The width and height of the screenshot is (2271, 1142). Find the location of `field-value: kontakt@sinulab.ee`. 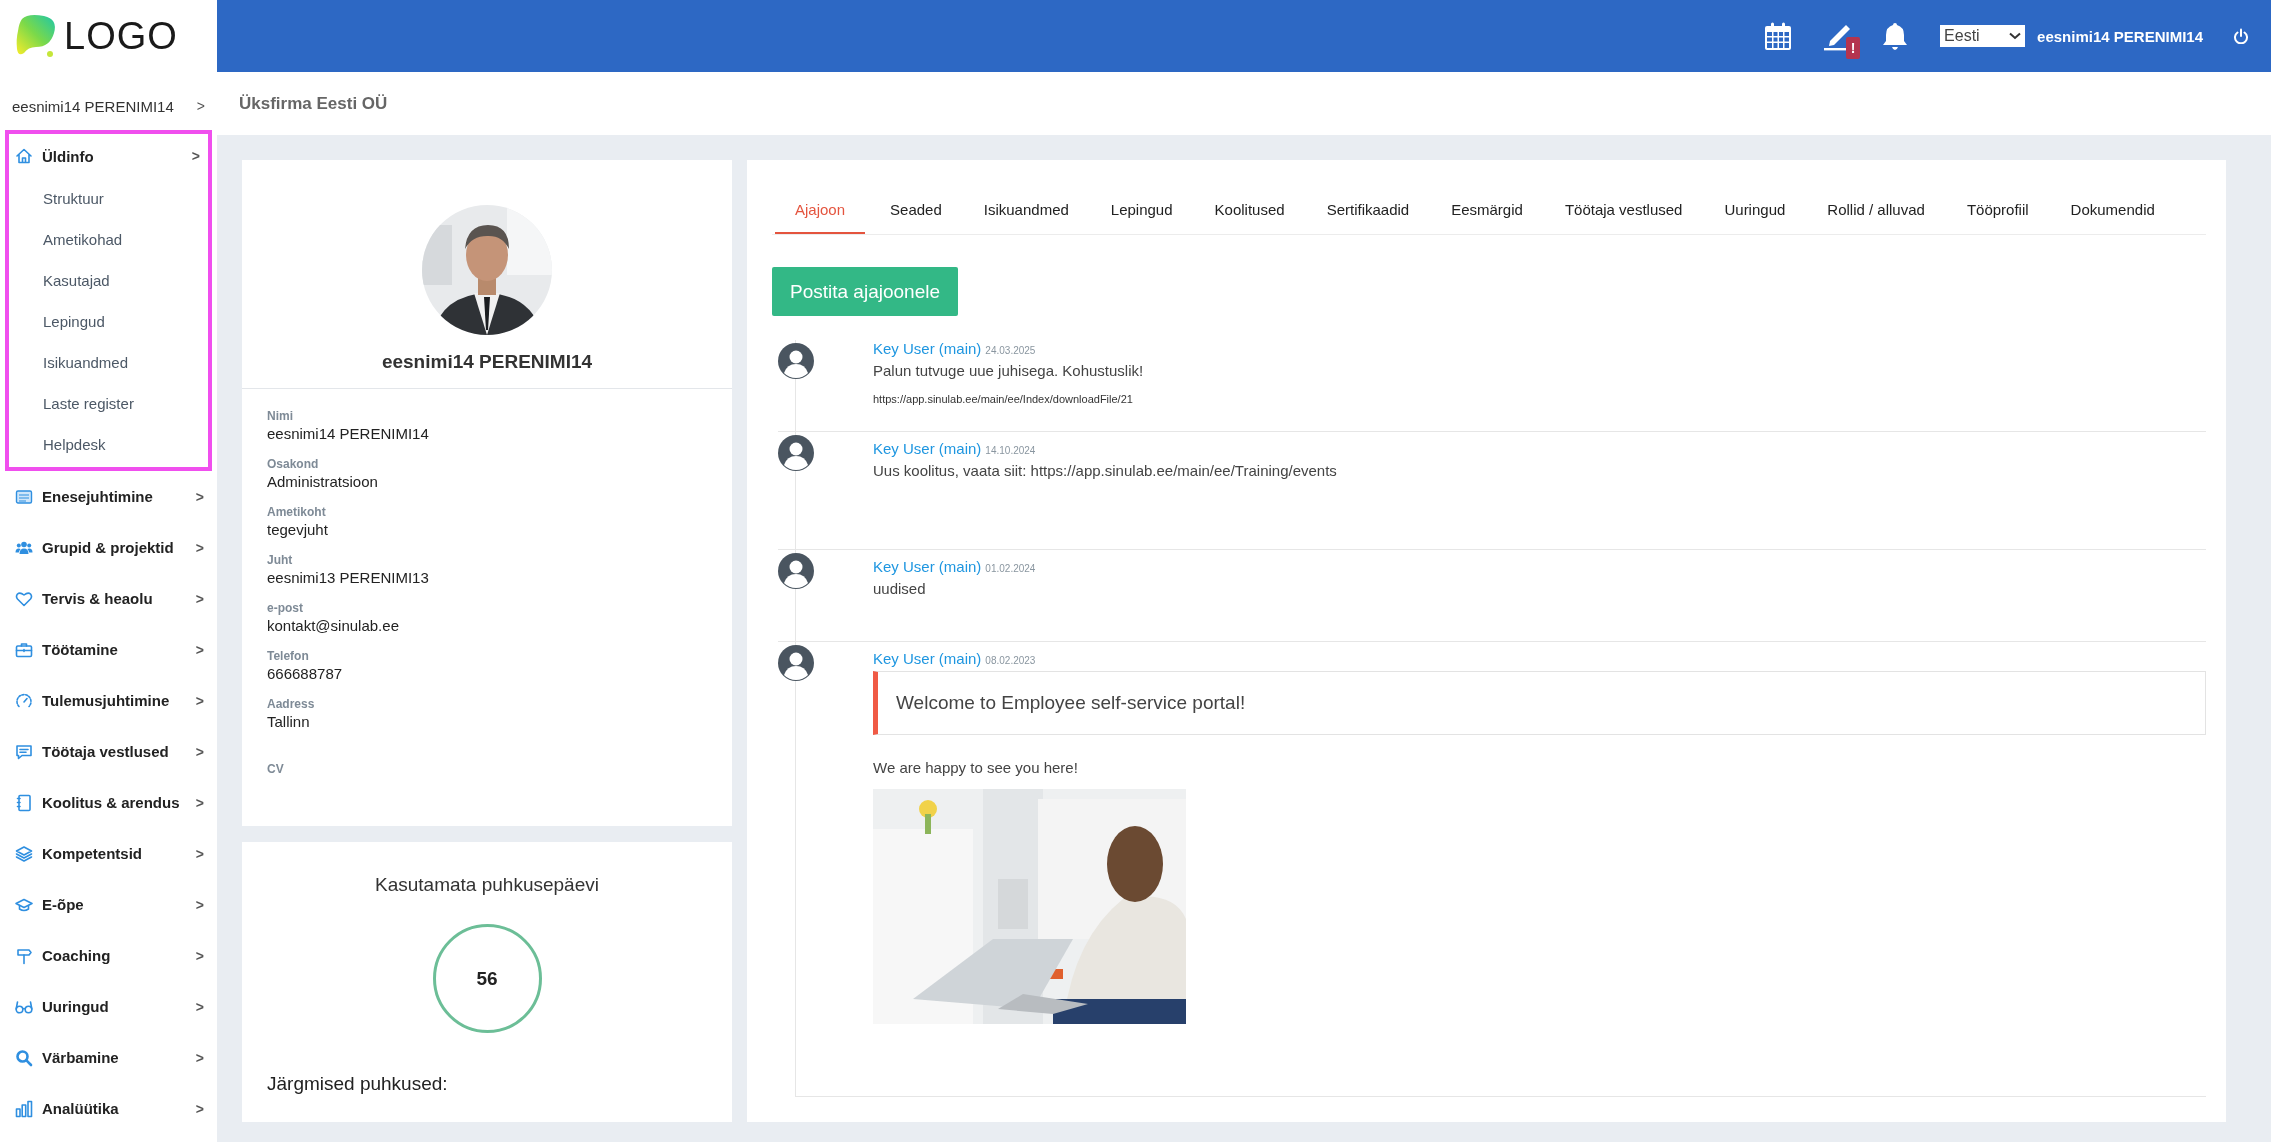

field-value: kontakt@sinulab.ee is located at coordinates (333, 625).